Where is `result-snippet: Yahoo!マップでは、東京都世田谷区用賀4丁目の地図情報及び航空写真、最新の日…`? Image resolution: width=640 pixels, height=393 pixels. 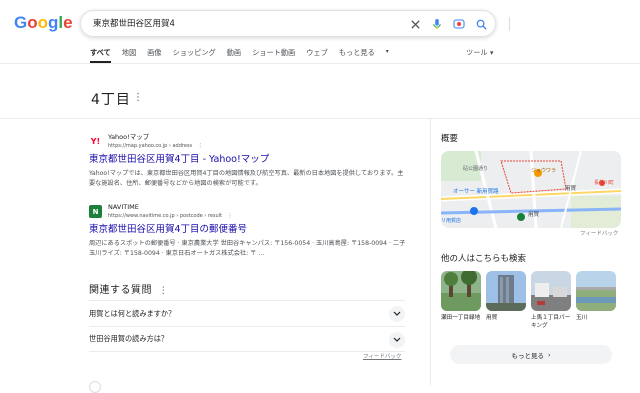 result-snippet: Yahoo!マップでは、東京都世田谷区用賀4丁目の地図情報及び航空写真、最新の日… is located at coordinates (246, 178).